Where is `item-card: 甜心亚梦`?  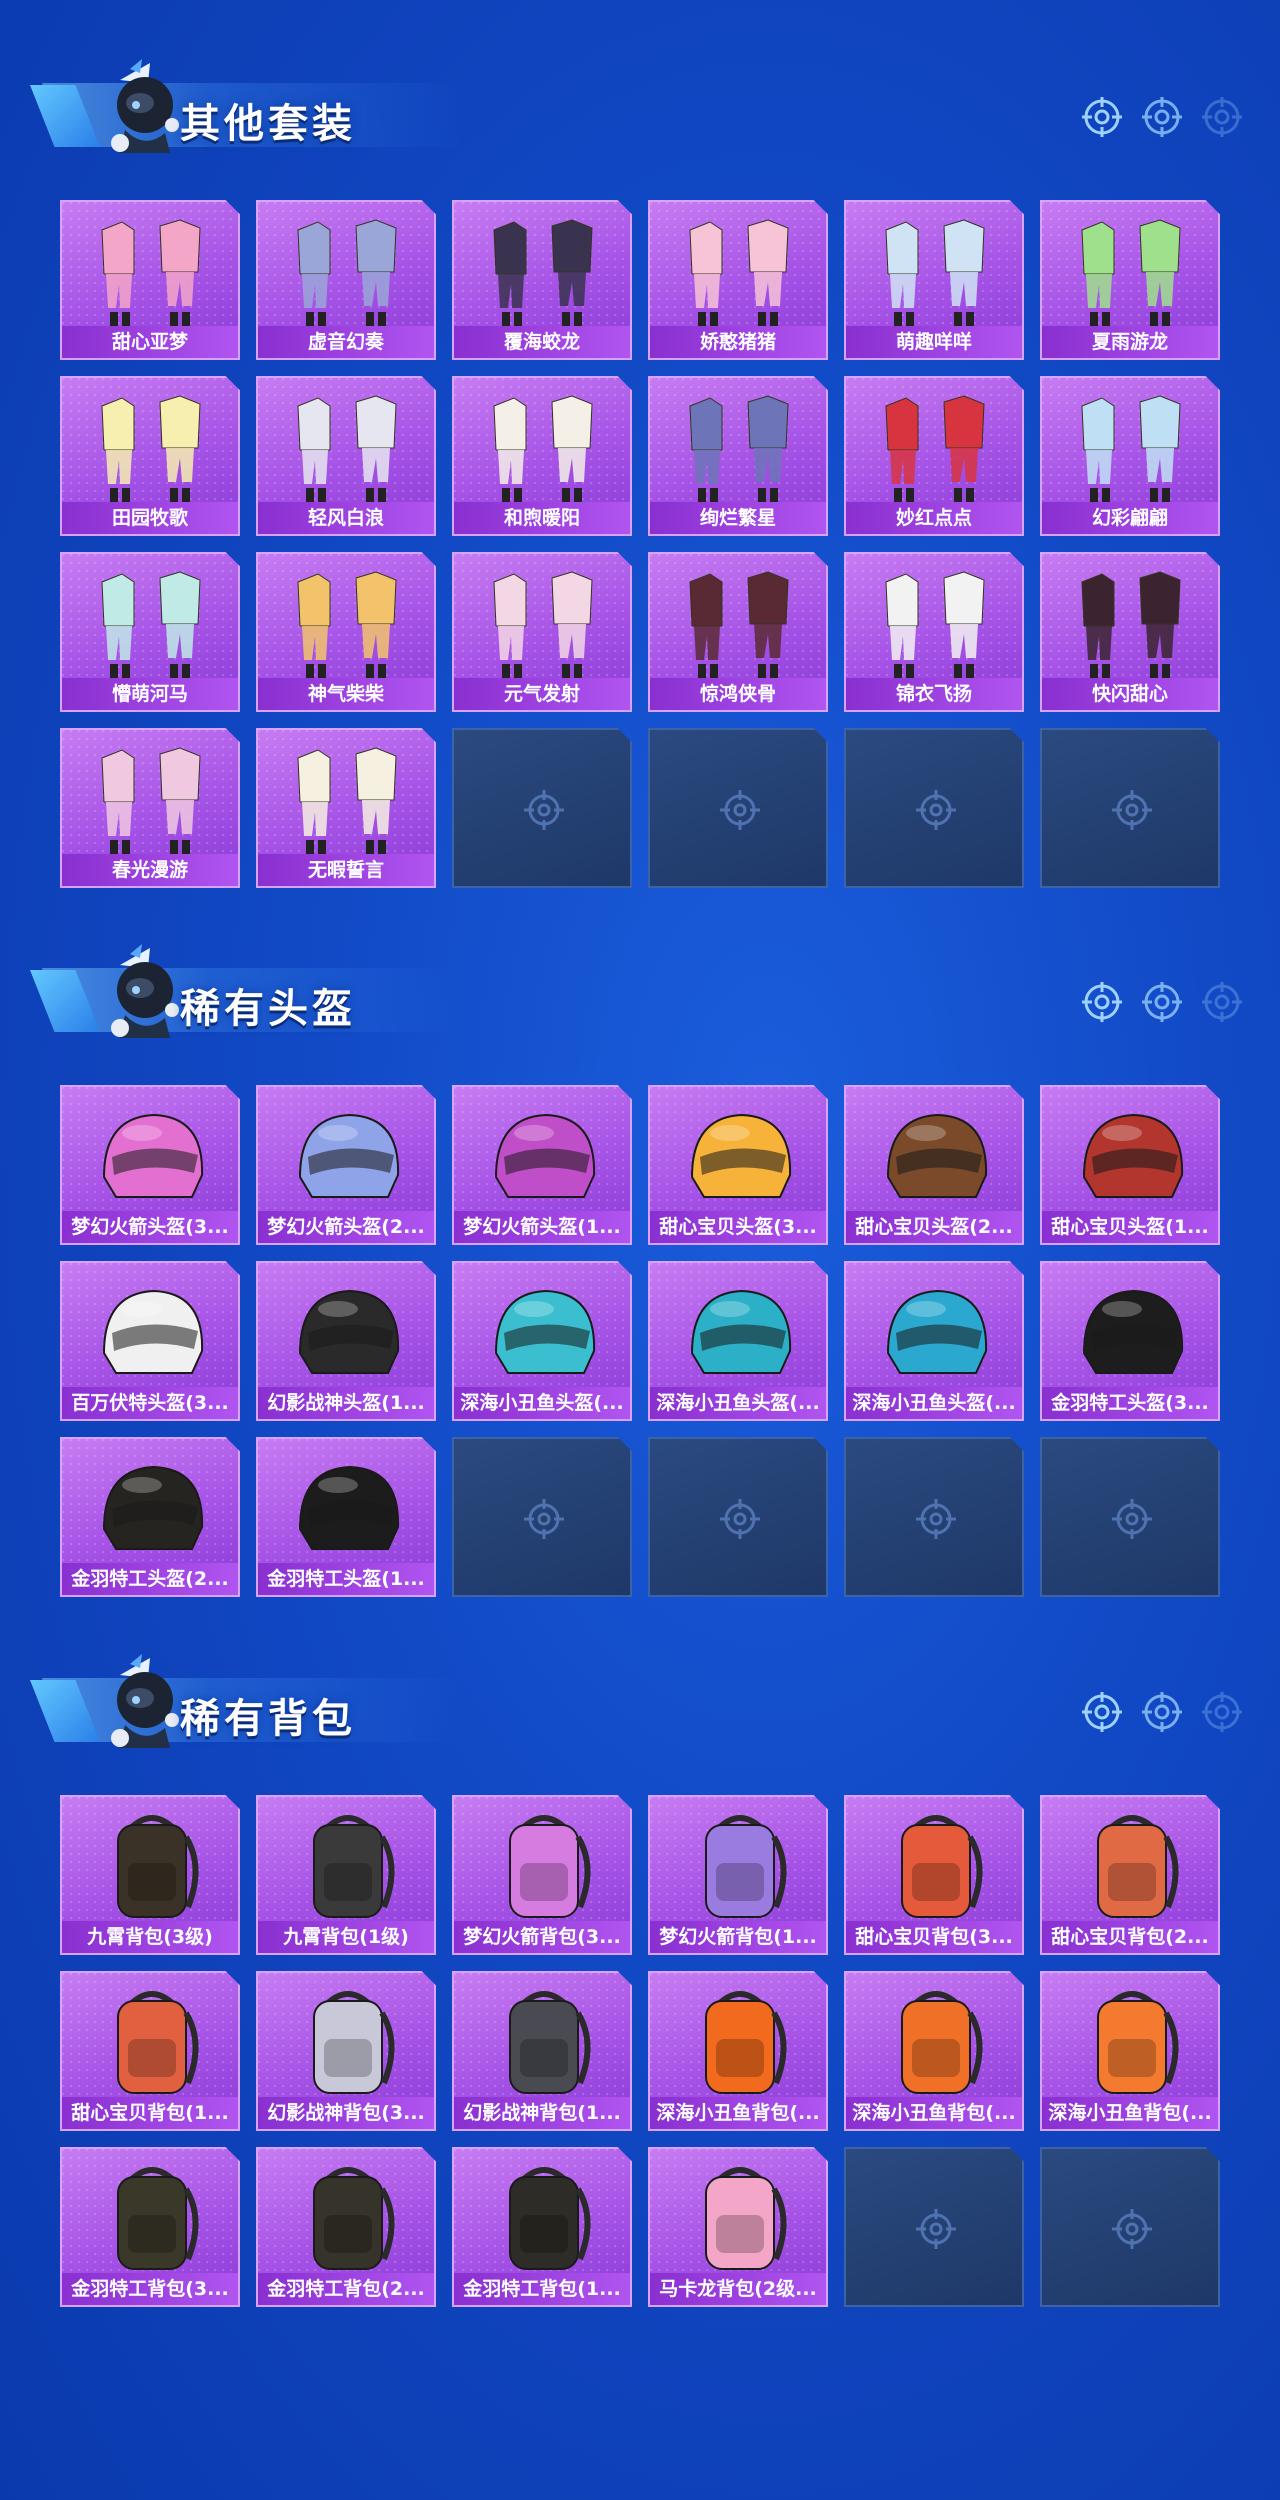 item-card: 甜心亚梦 is located at coordinates (150, 280).